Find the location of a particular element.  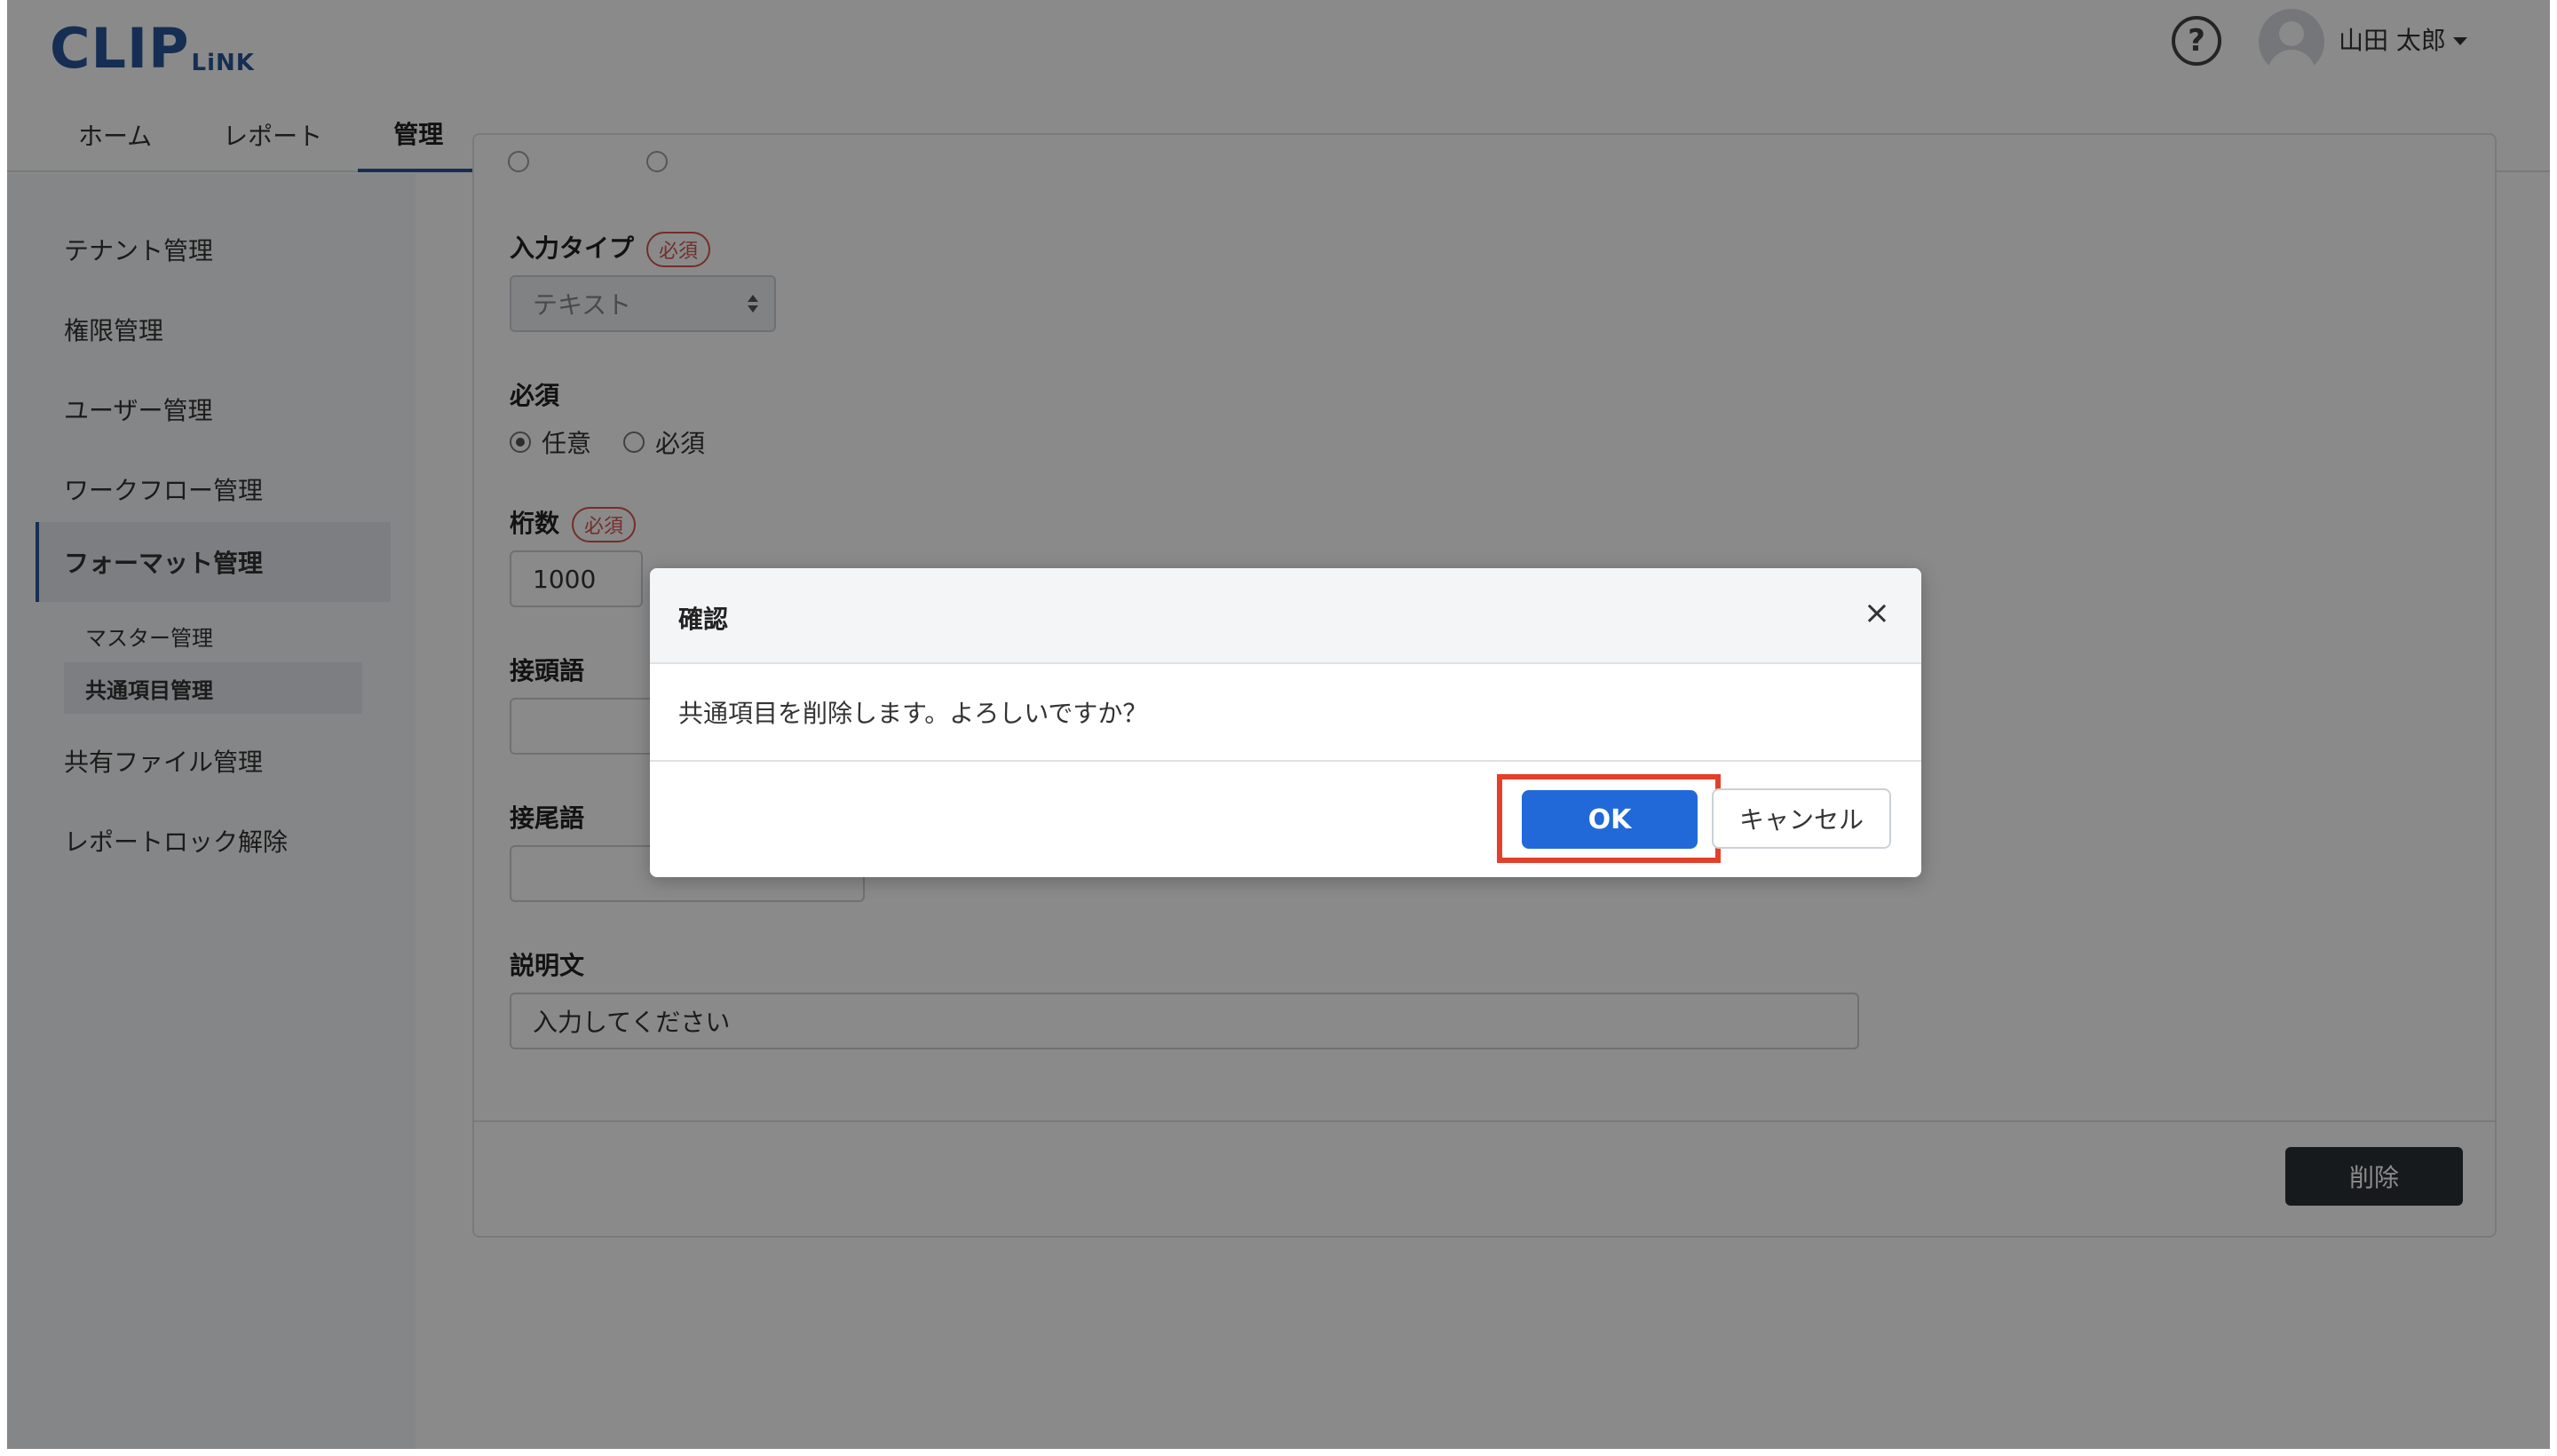

close-icon: × is located at coordinates (1877, 613).